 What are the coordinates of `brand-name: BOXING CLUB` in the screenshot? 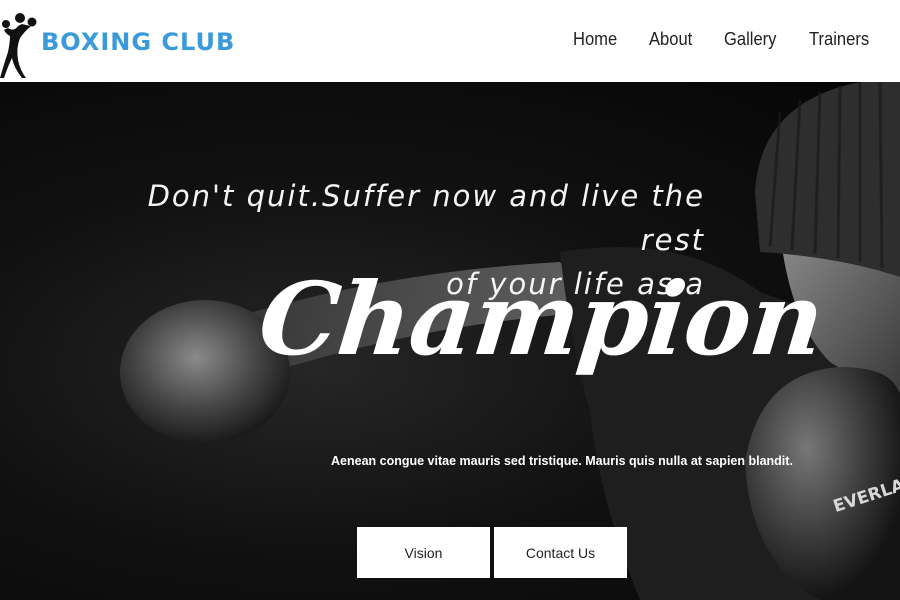 It's located at (138, 42).